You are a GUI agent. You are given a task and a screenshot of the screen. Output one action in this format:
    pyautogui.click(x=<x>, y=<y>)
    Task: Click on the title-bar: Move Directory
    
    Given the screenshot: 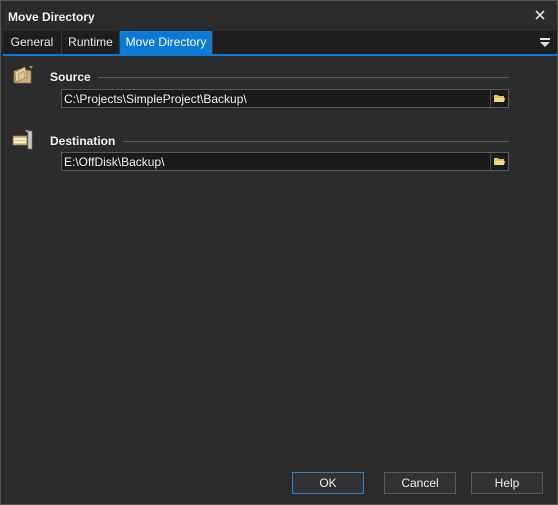 What is the action you would take?
    pyautogui.click(x=279, y=16)
    